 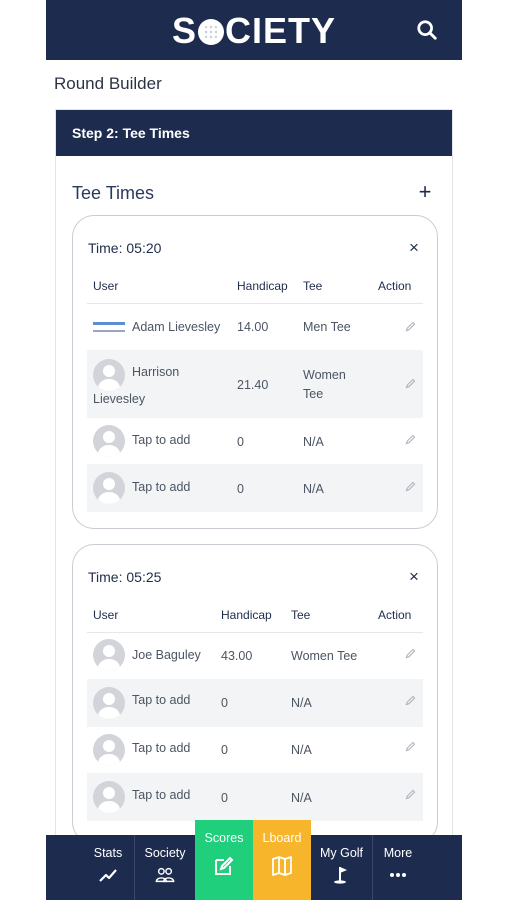 I want to click on nav-lboard: Lboard, so click(x=282, y=860).